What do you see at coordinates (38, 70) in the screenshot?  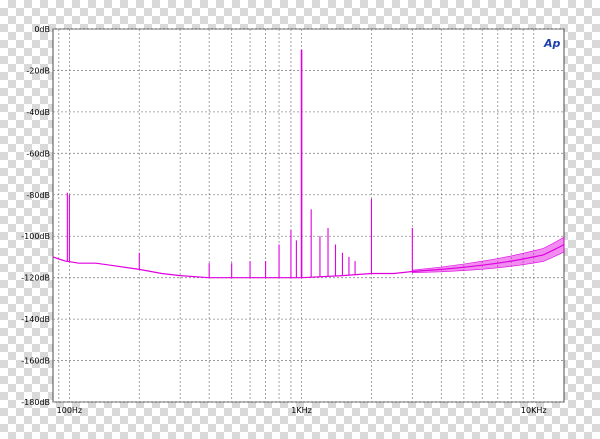 I see `y-tick-label: -20dB` at bounding box center [38, 70].